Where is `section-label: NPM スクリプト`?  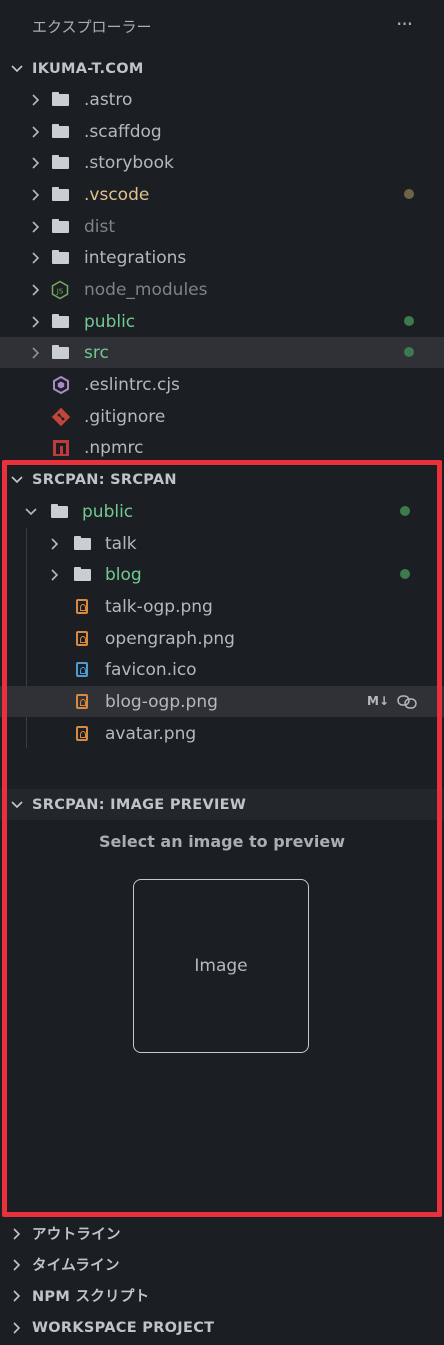
section-label: NPM スクリプト is located at coordinates (91, 1297).